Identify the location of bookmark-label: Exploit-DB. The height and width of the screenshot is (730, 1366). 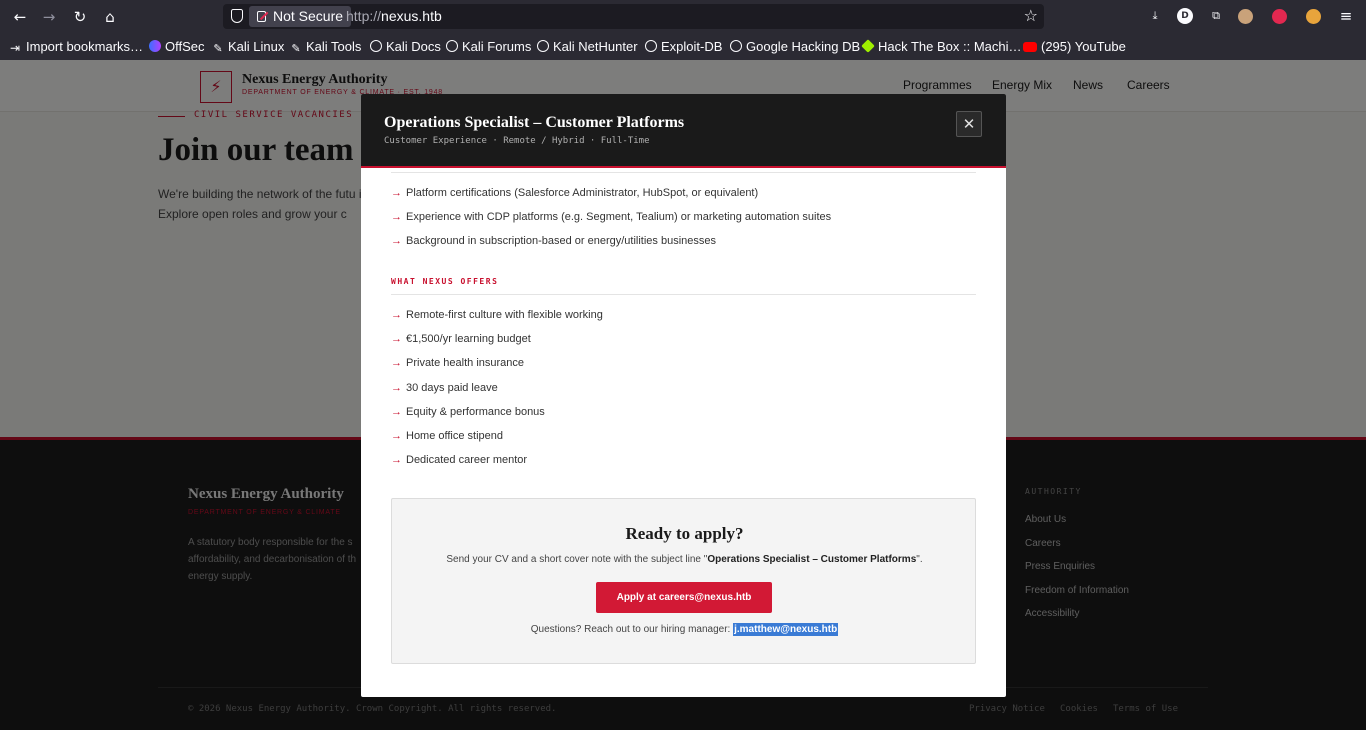
(692, 46).